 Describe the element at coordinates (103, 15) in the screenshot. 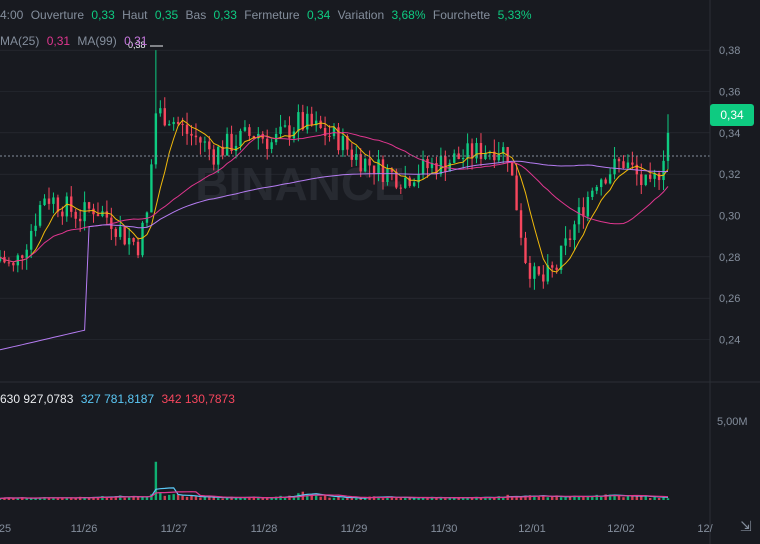

I see `open-value: 0,33` at that location.